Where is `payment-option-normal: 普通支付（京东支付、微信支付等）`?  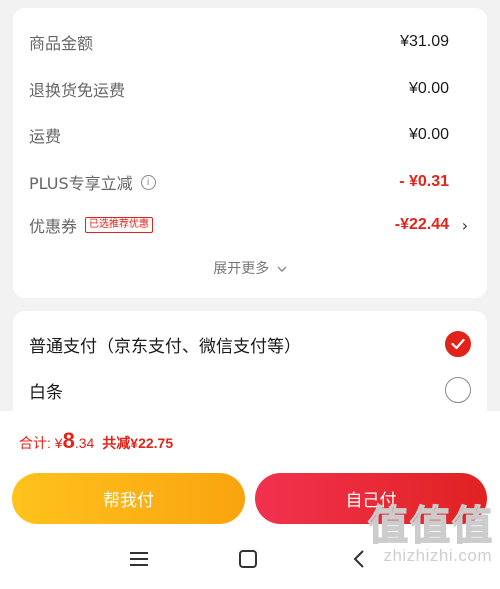 payment-option-normal: 普通支付（京东支付、微信支付等） is located at coordinates (251, 344).